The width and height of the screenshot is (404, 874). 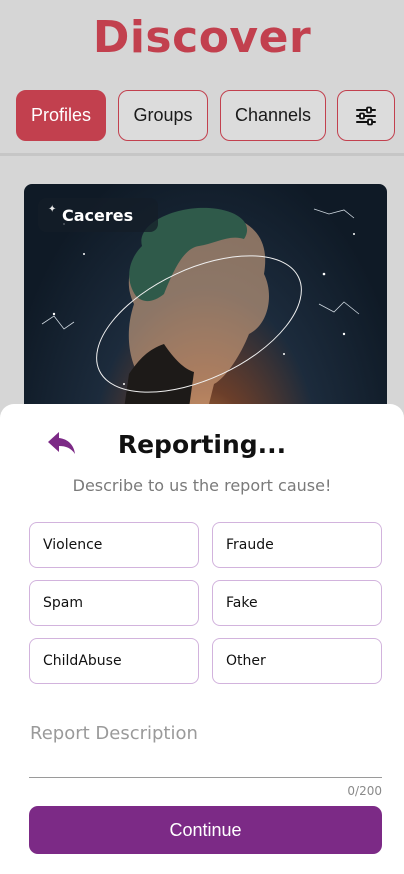 What do you see at coordinates (114, 733) in the screenshot?
I see `report-description-input: Report Description` at bounding box center [114, 733].